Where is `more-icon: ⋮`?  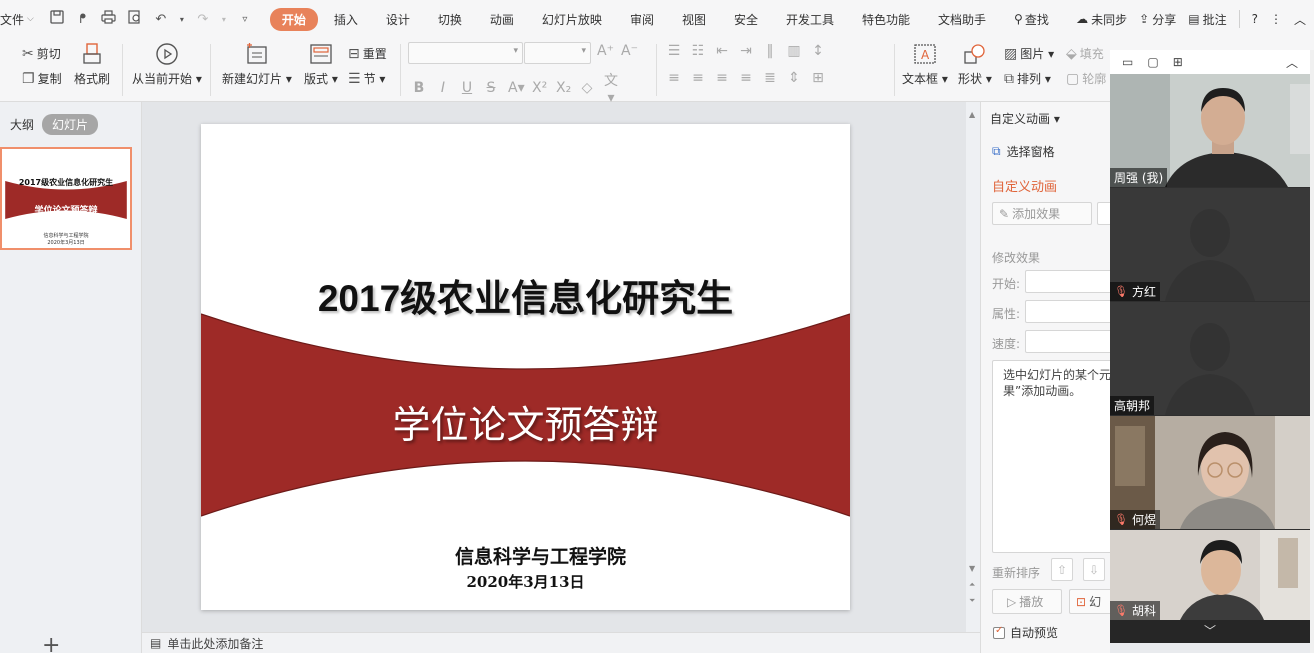 more-icon: ⋮ is located at coordinates (1276, 19).